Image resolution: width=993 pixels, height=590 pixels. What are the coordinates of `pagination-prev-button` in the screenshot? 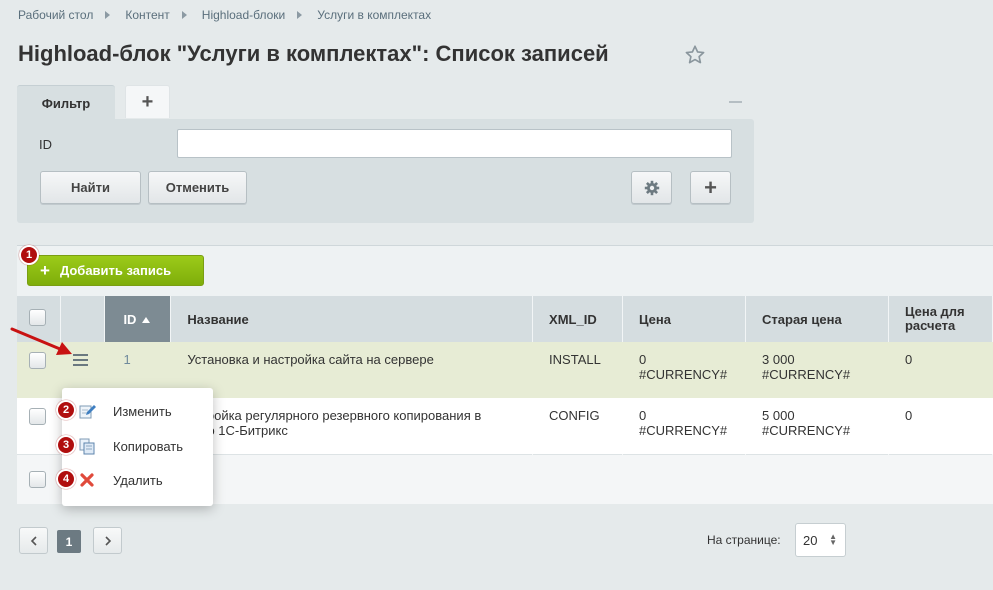 It's located at (33, 540).